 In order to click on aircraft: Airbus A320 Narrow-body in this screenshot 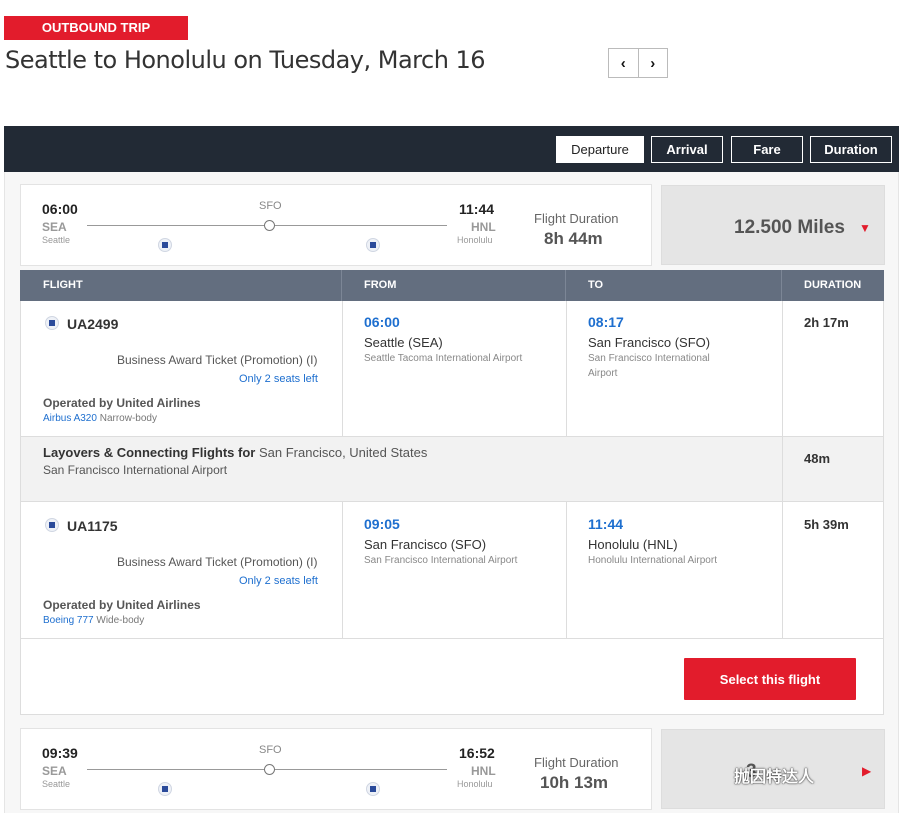, I will do `click(100, 418)`.